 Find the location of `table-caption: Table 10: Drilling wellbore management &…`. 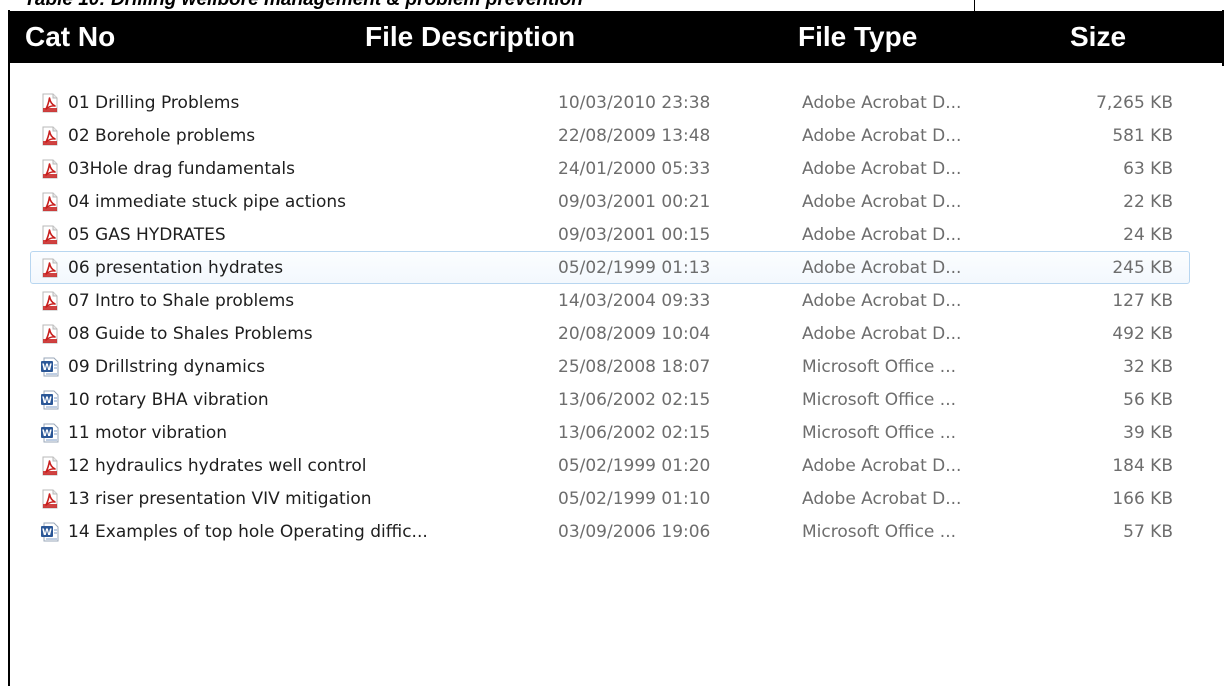

table-caption: Table 10: Drilling wellbore management &… is located at coordinates (303, 5).